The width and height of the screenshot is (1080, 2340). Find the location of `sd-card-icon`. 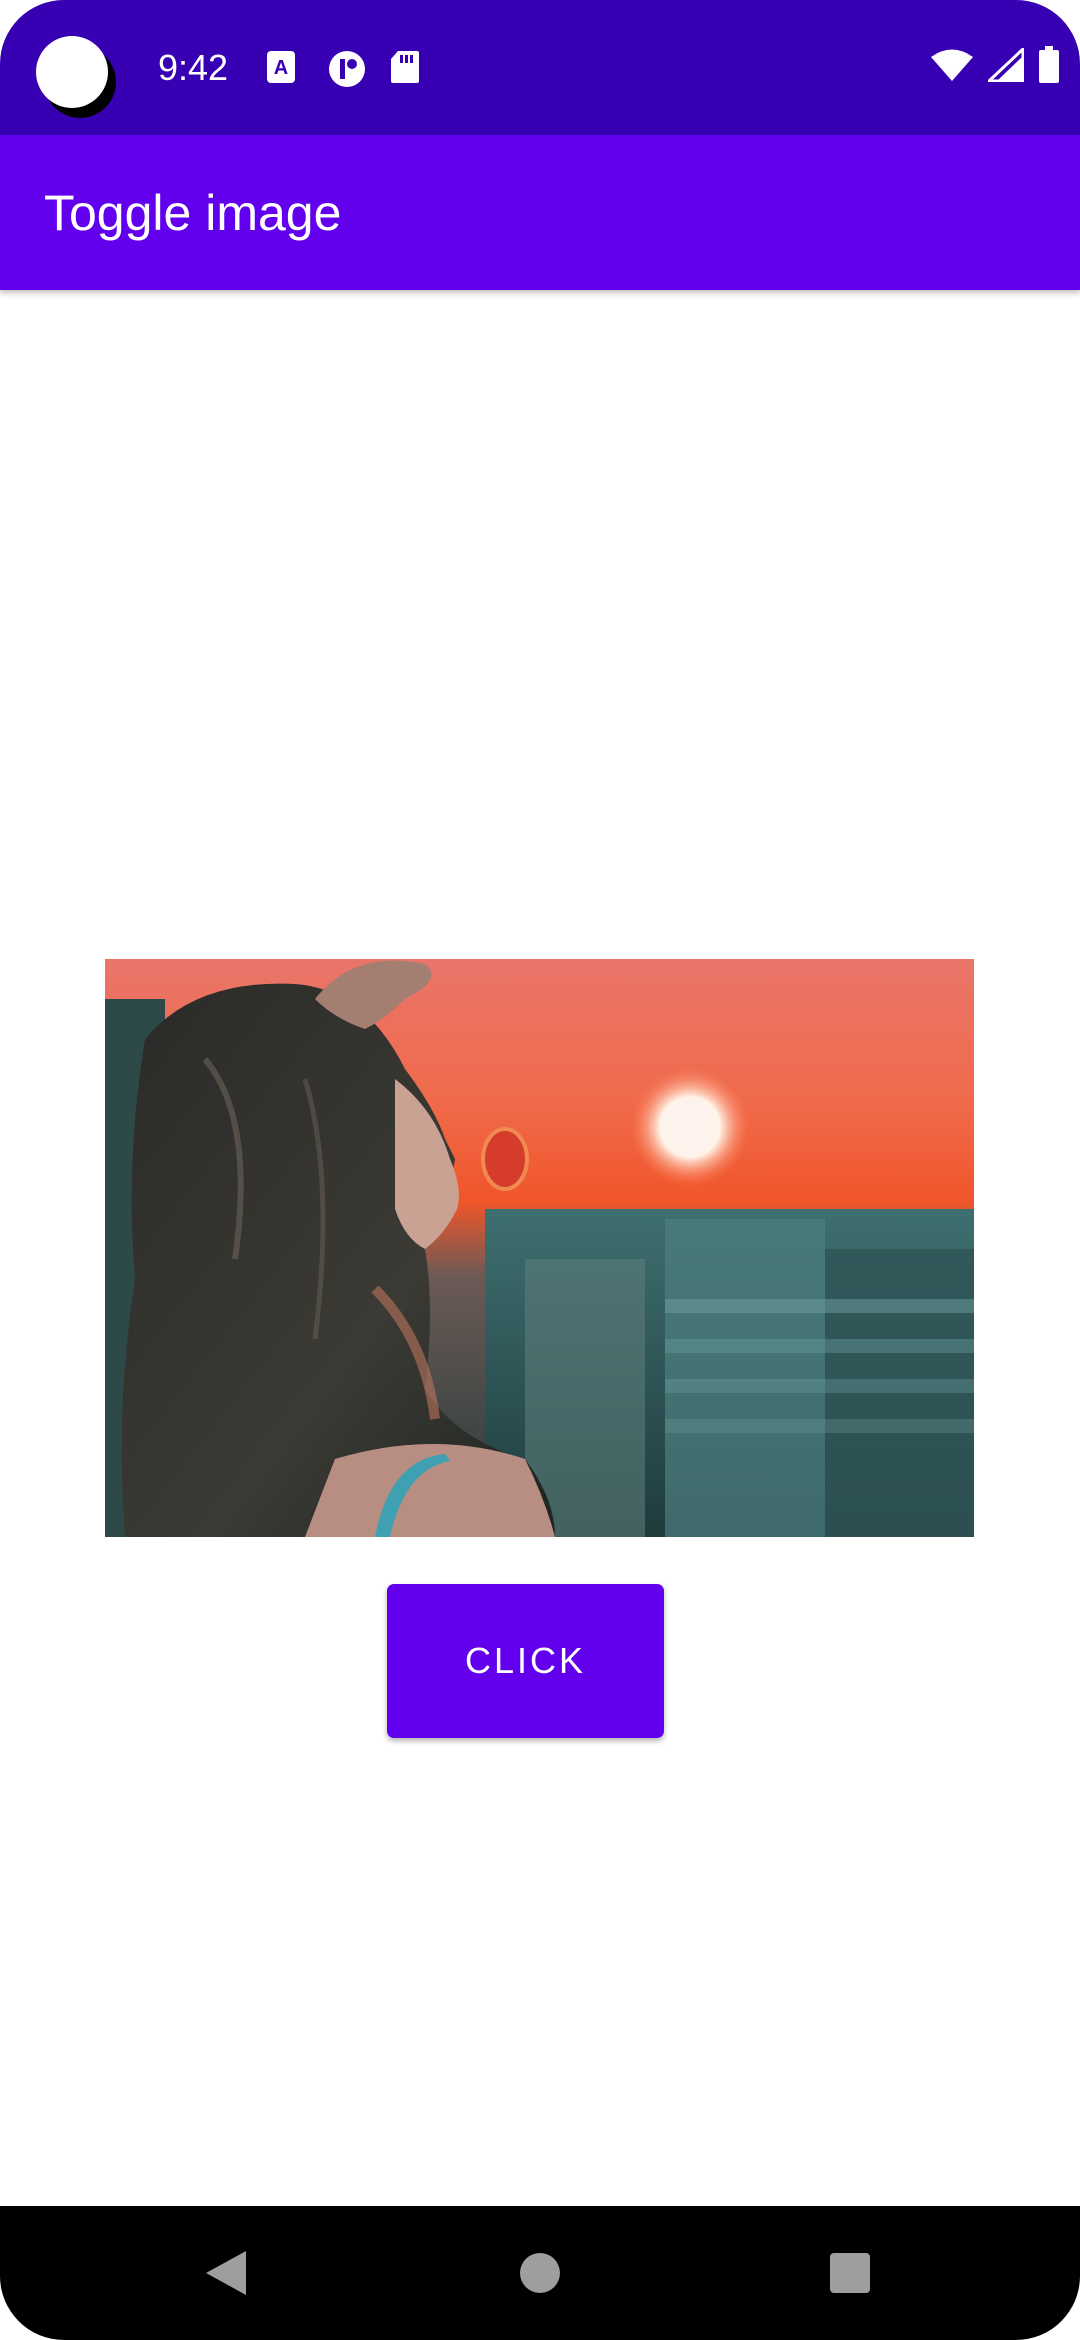

sd-card-icon is located at coordinates (409, 69).